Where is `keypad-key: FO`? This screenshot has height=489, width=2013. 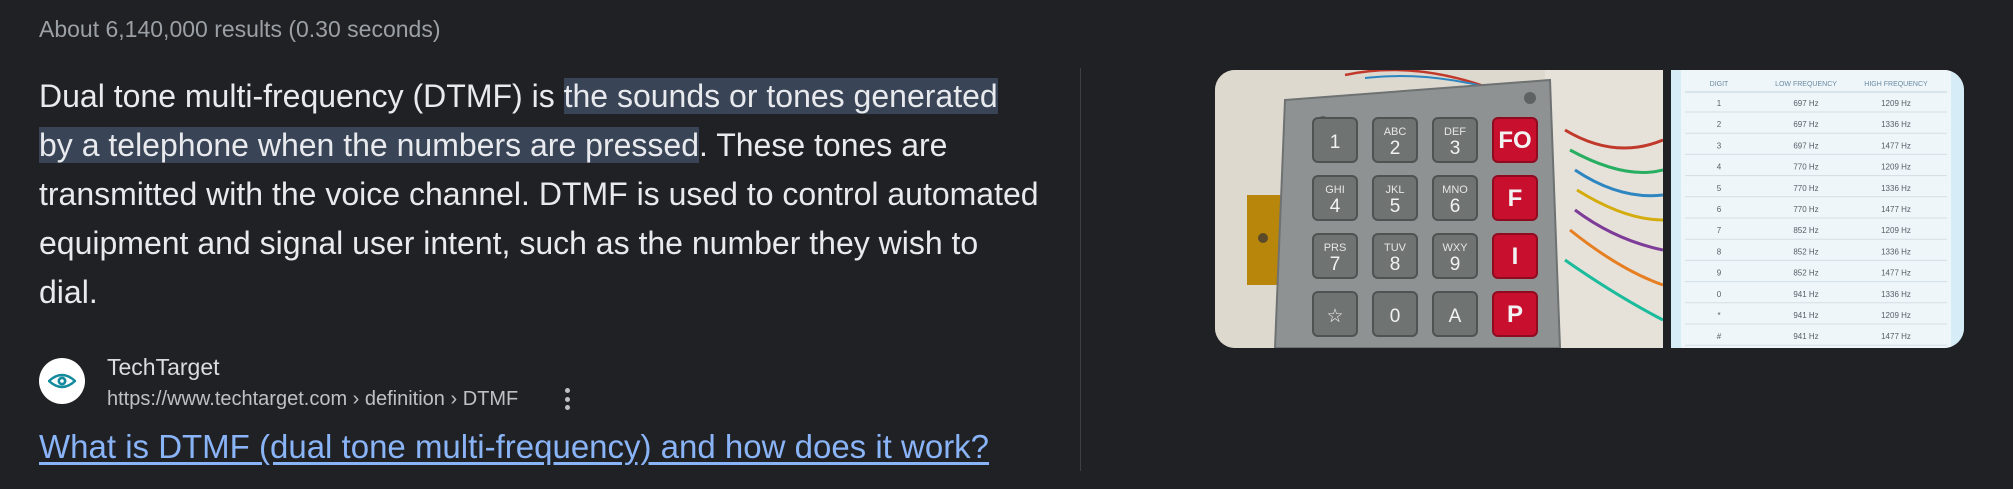 keypad-key: FO is located at coordinates (1515, 140).